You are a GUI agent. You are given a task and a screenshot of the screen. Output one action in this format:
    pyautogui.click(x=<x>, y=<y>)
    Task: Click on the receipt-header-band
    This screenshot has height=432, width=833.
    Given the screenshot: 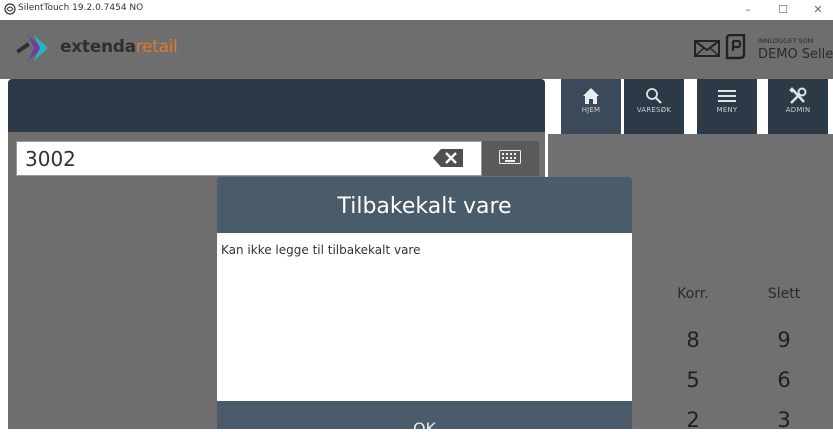 What is the action you would take?
    pyautogui.click(x=276, y=105)
    